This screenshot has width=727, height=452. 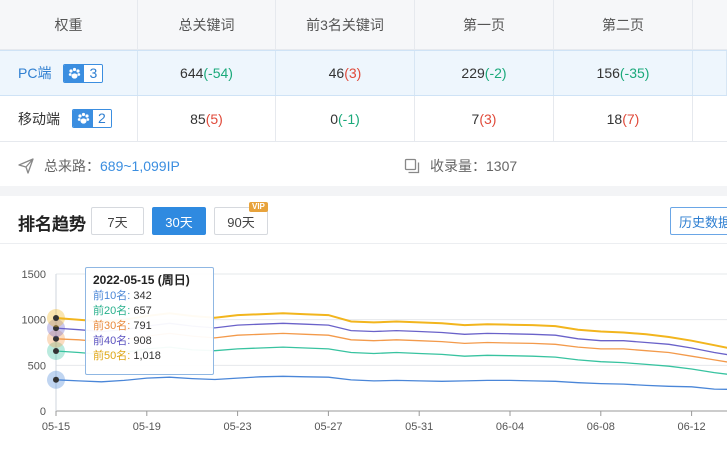 What do you see at coordinates (37, 366) in the screenshot?
I see `y-tick-label: 500` at bounding box center [37, 366].